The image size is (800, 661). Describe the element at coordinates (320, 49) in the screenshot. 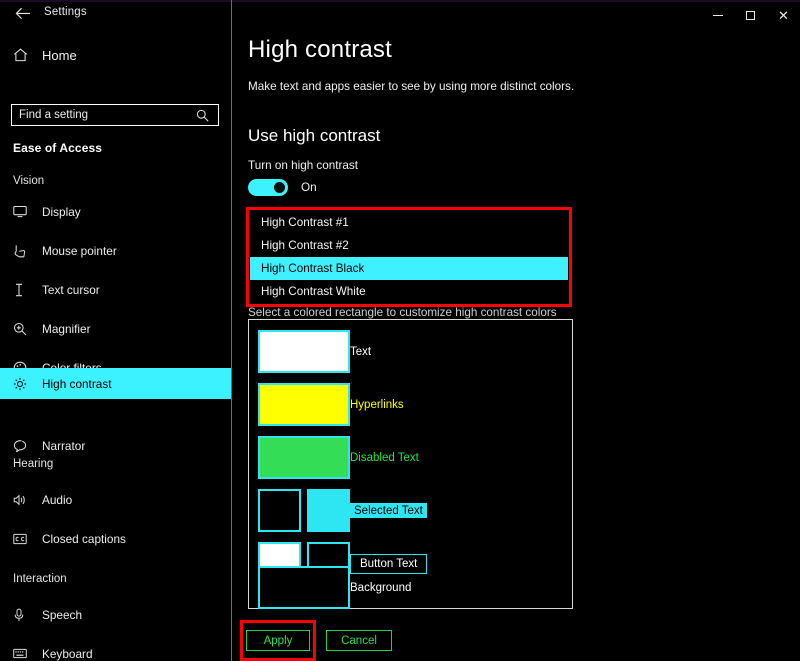

I see `page-title: High contrast` at that location.